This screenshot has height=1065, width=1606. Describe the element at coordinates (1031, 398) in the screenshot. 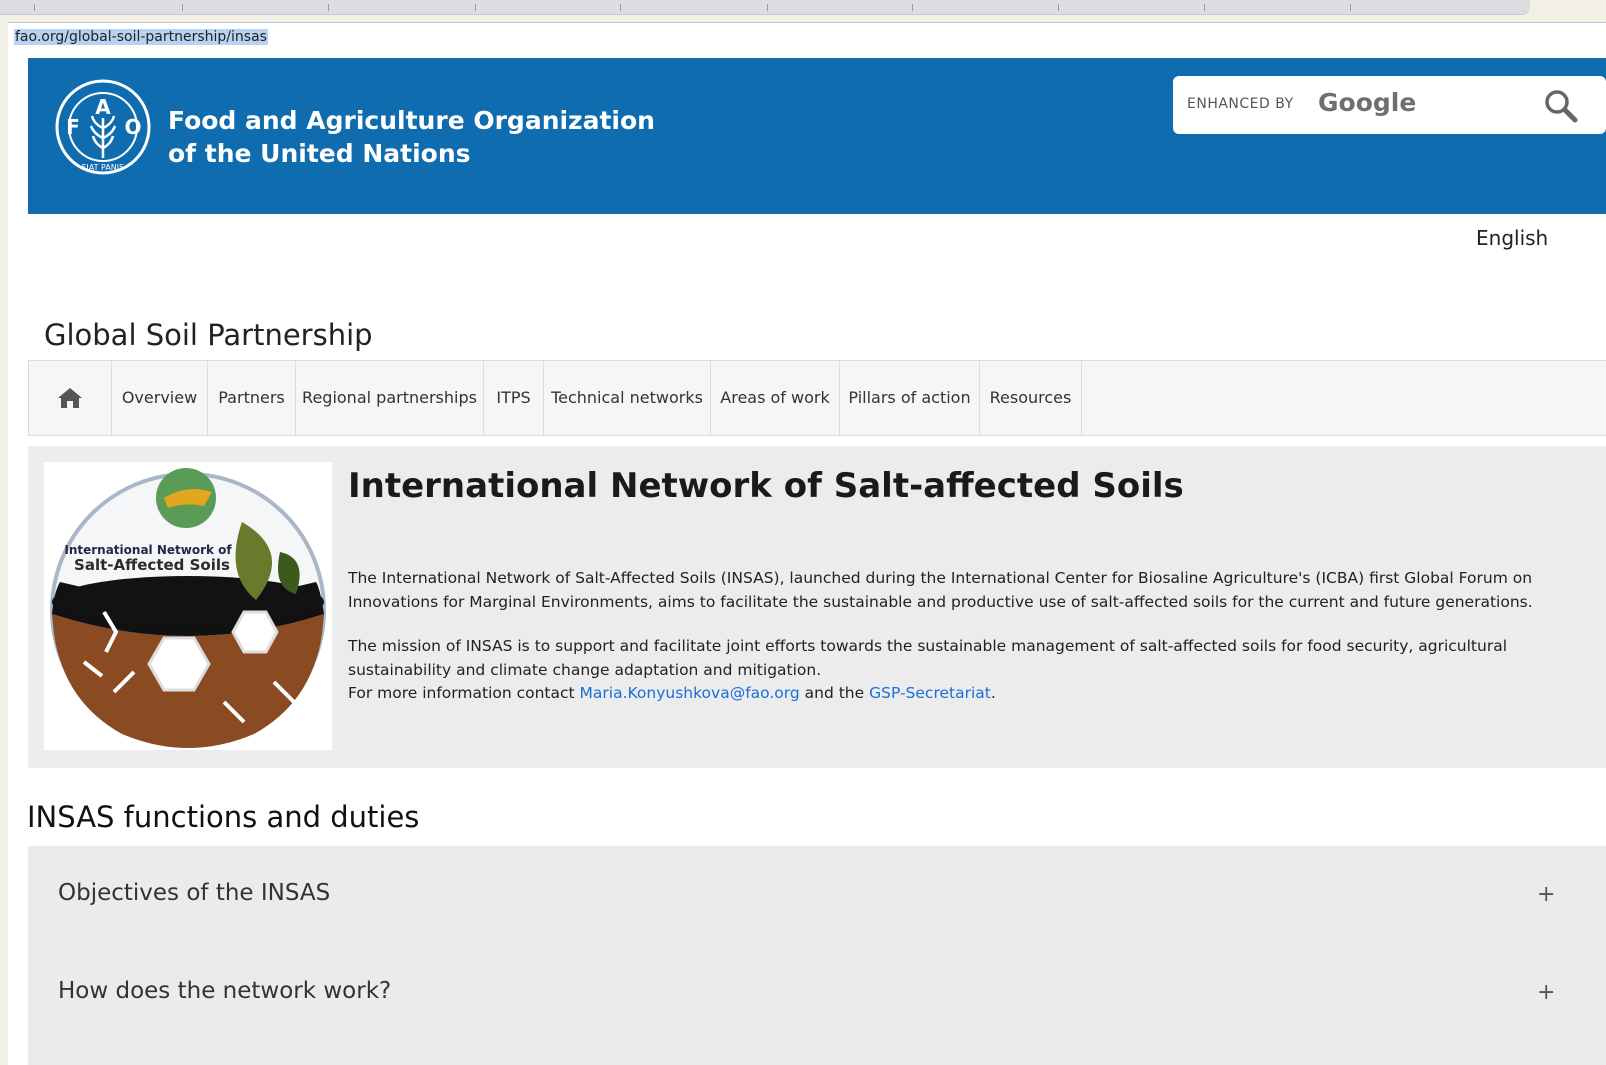

I see `nav-item-resources: Resources` at that location.